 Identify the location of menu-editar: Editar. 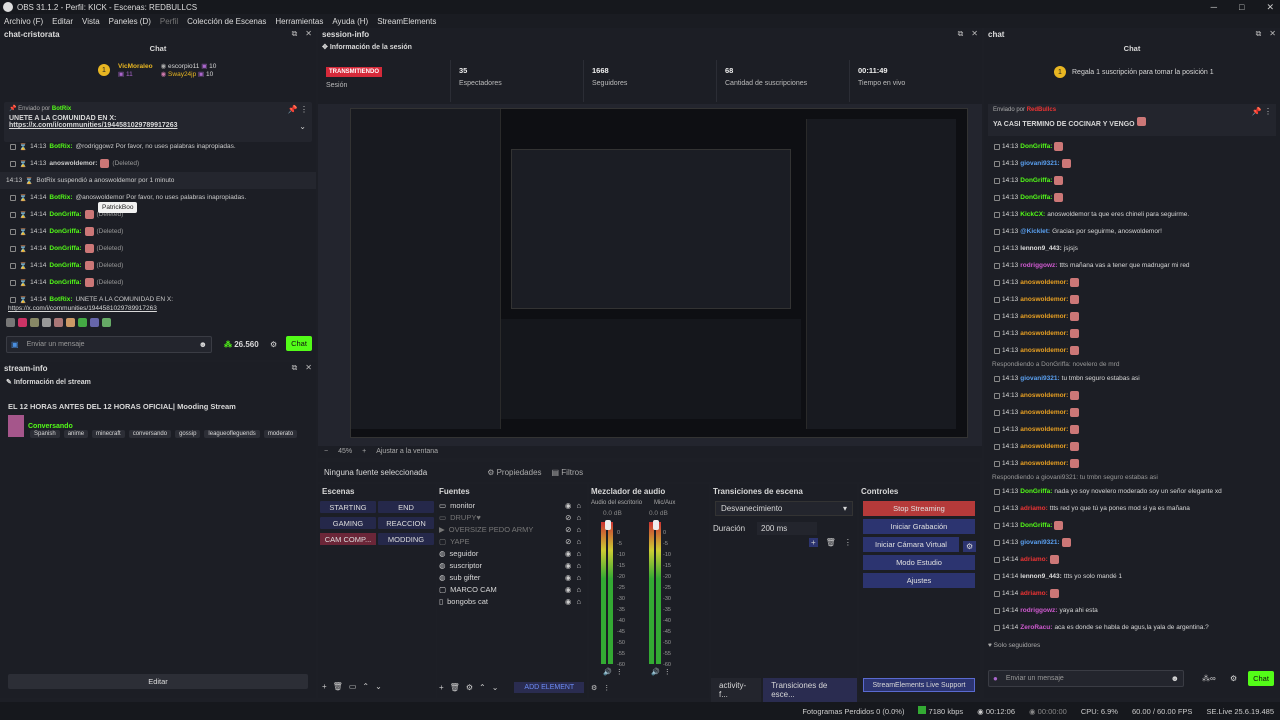
(62, 21).